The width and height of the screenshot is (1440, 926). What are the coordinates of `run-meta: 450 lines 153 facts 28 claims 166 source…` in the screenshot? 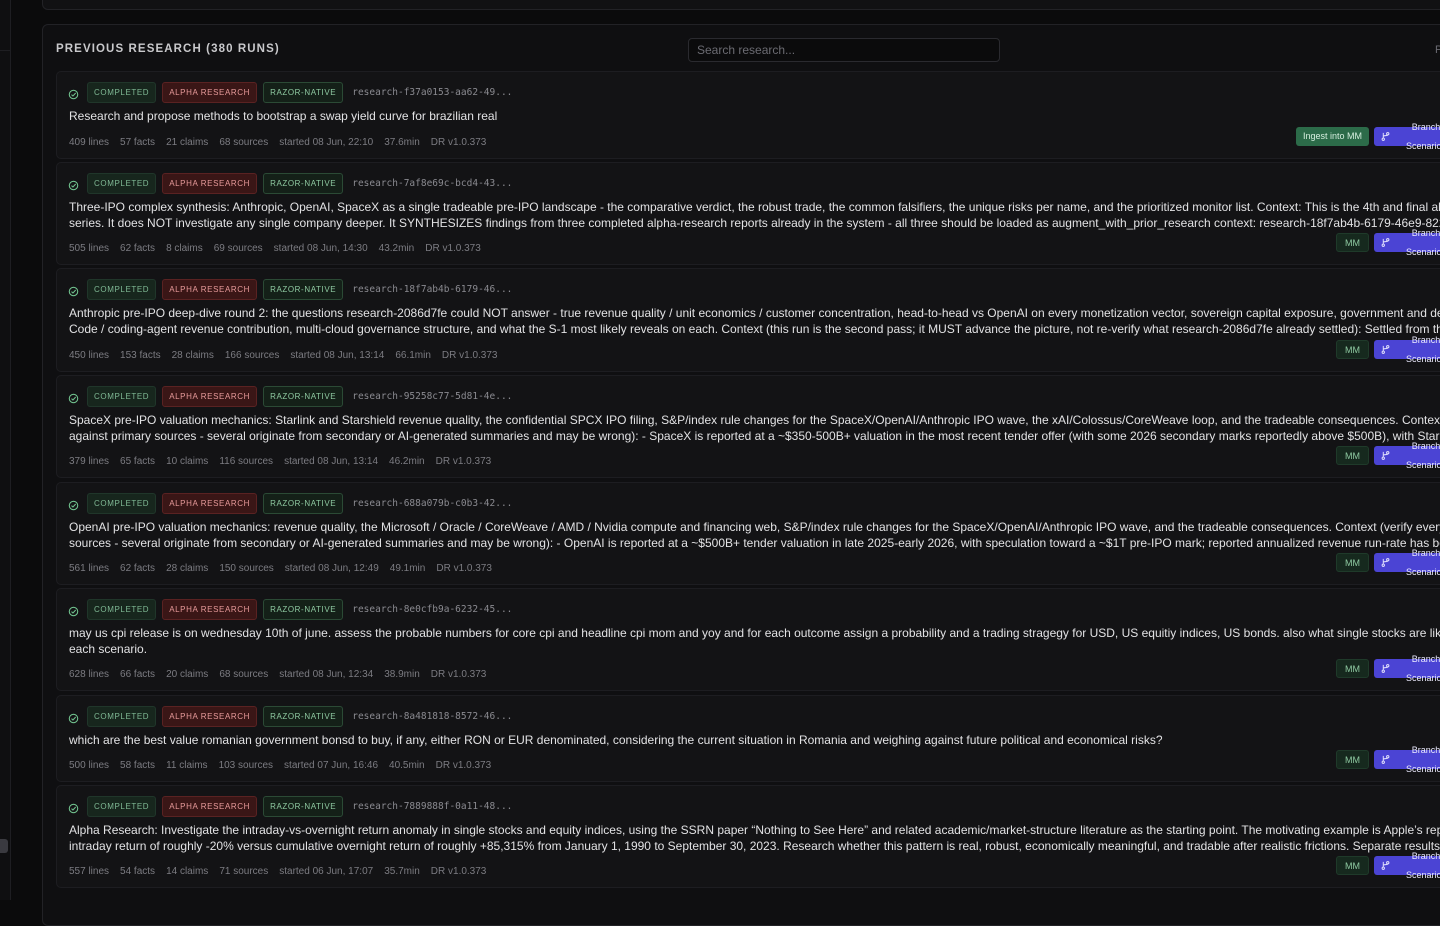 It's located at (283, 355).